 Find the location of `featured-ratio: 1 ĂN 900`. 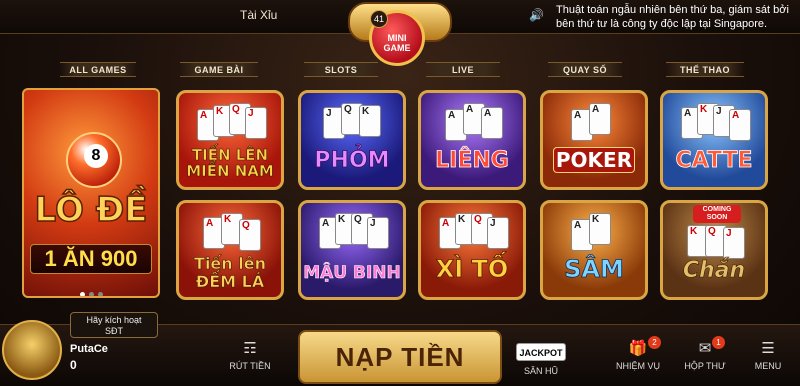

featured-ratio: 1 ĂN 900 is located at coordinates (91, 259).